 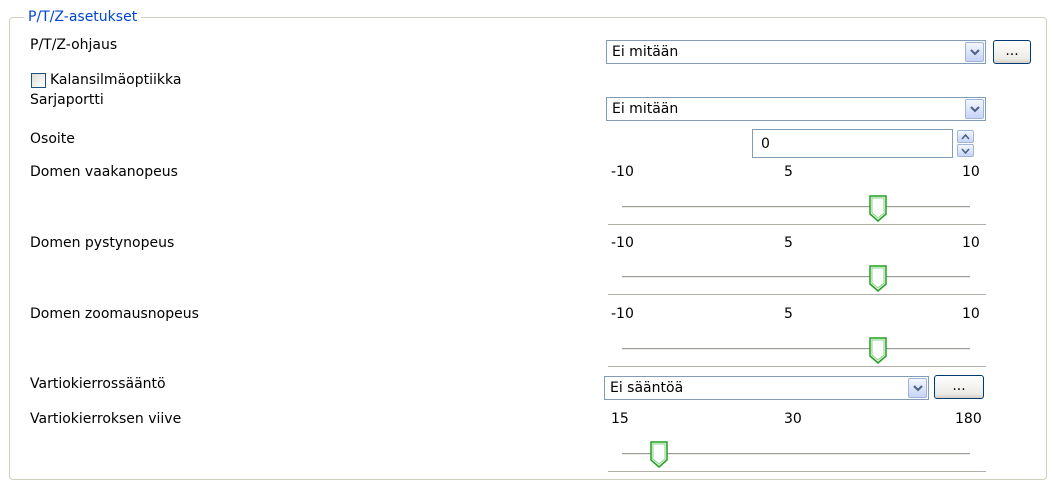 What do you see at coordinates (620, 419) in the screenshot?
I see `patrol-delay-min: 15` at bounding box center [620, 419].